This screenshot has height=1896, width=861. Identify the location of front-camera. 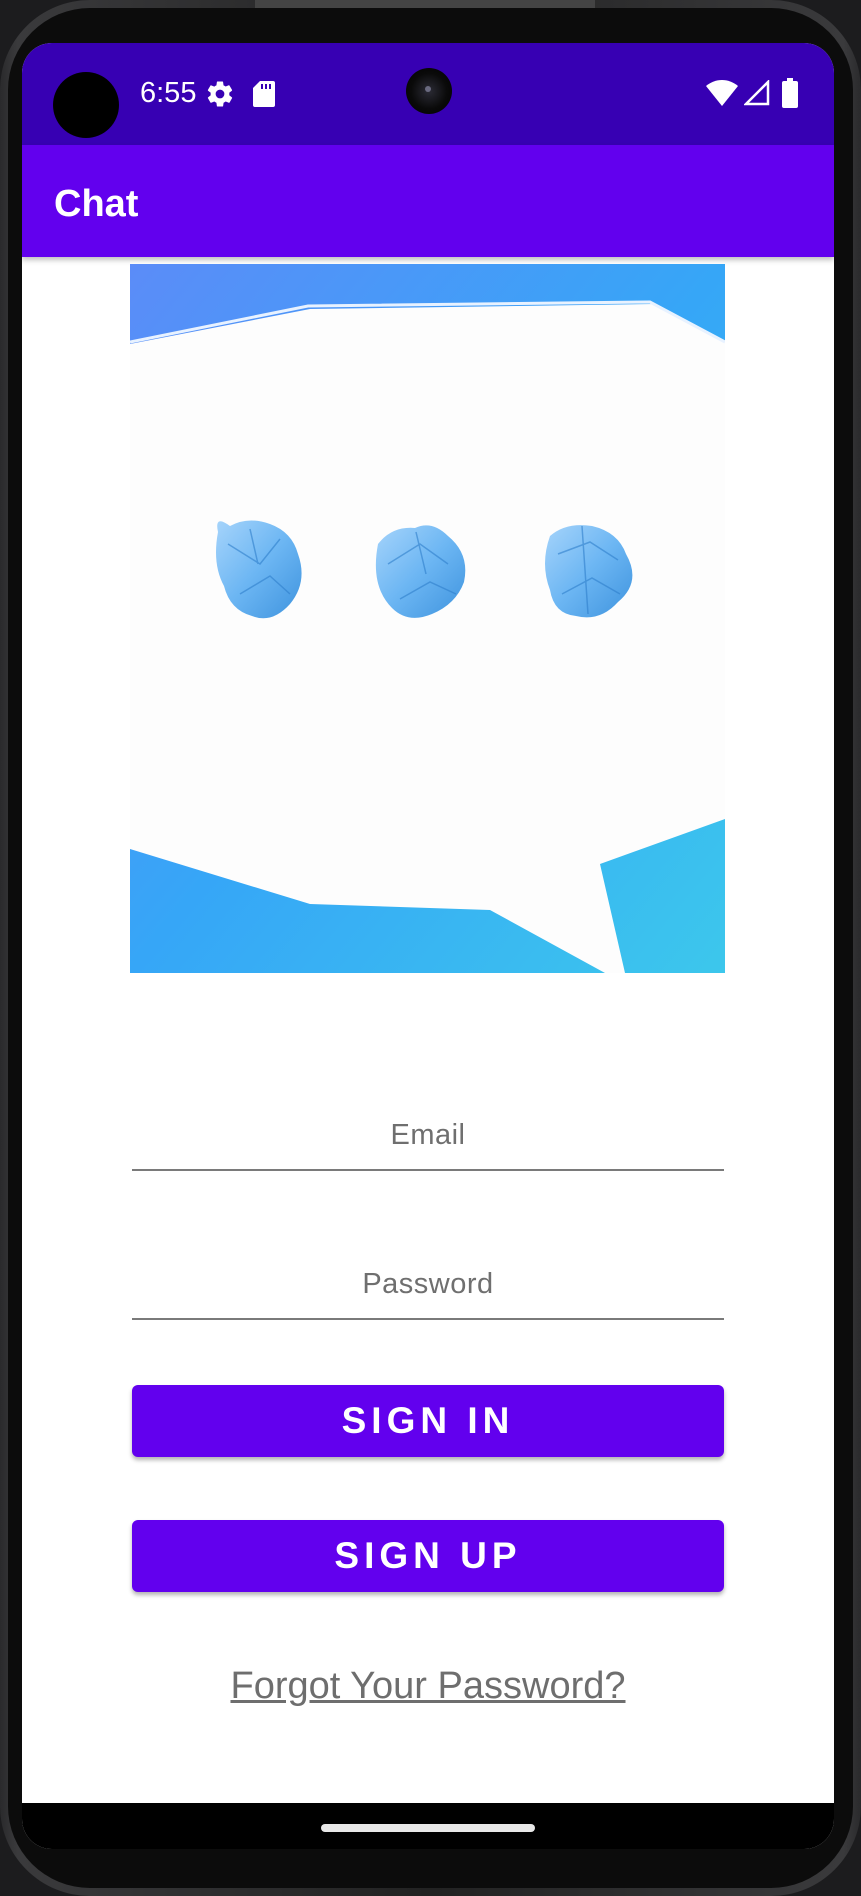
(429, 91).